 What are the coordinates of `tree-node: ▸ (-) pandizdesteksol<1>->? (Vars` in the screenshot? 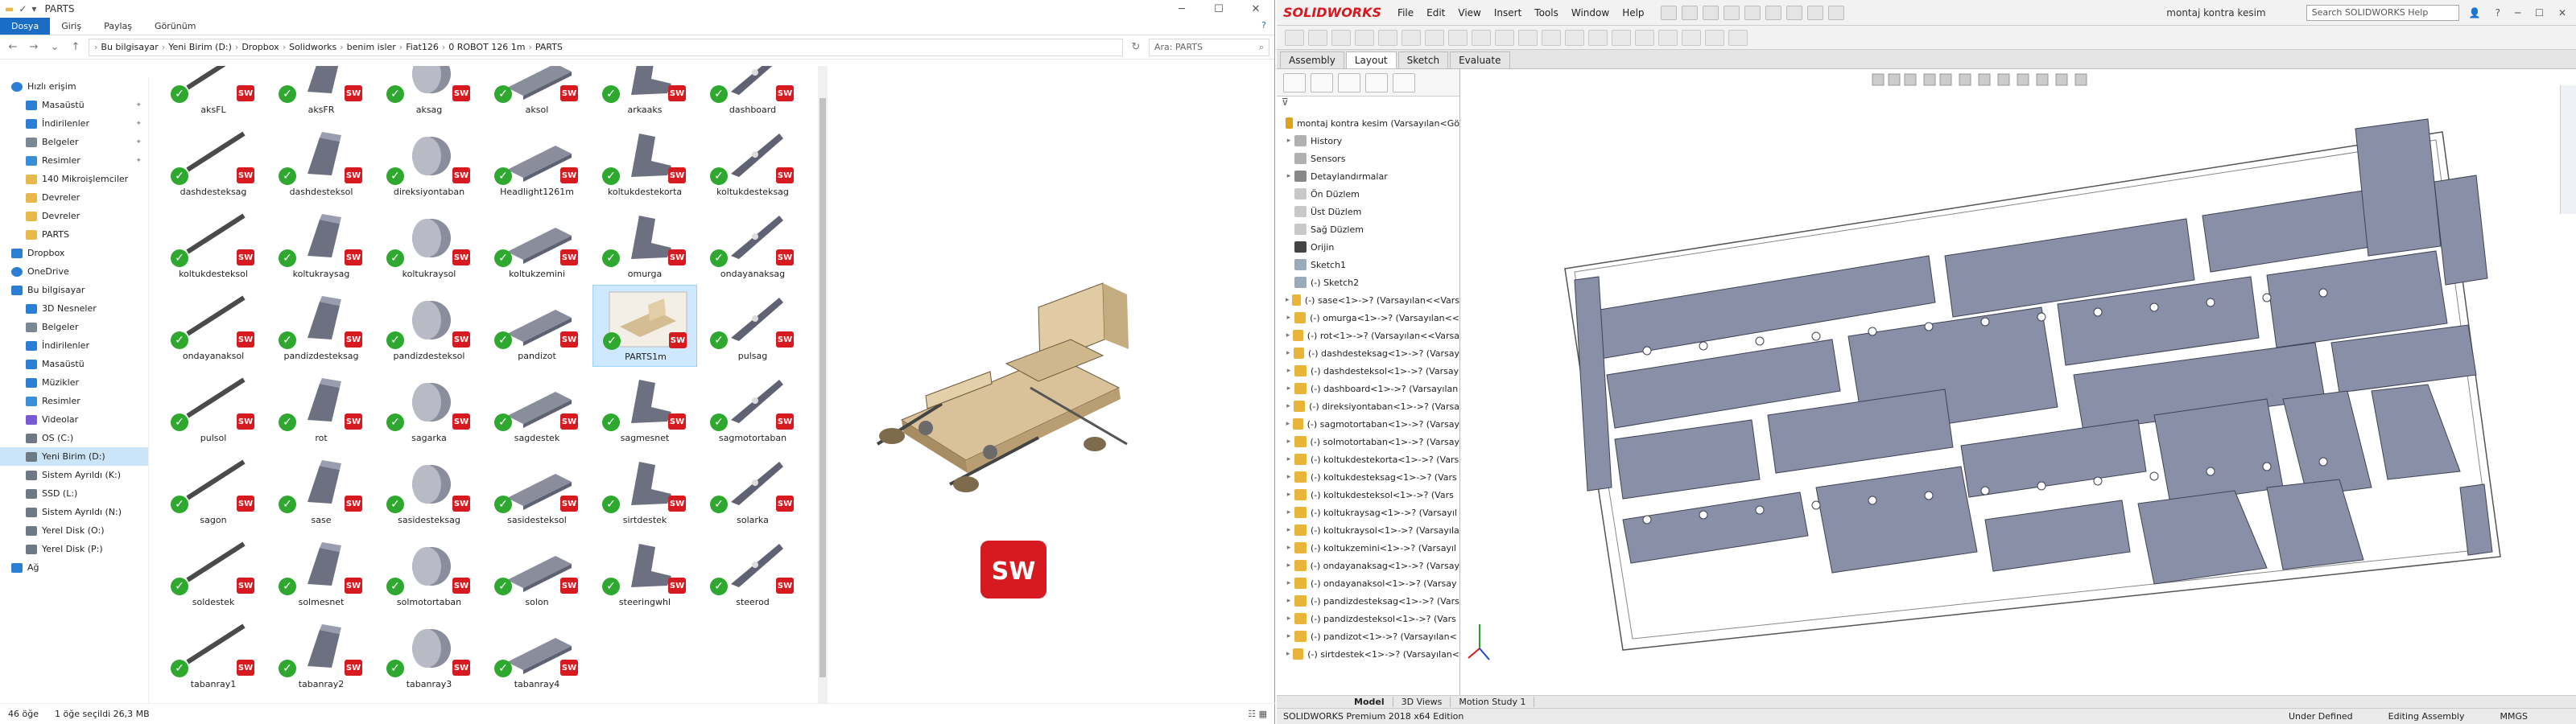 It's located at (1368, 618).